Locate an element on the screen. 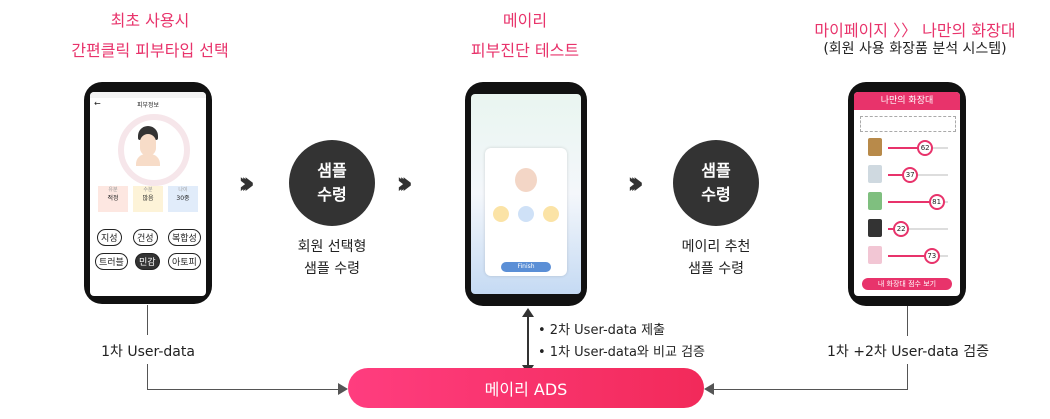 Image resolution: width=1050 pixels, height=419 pixels. right-connector-horizontal is located at coordinates (810, 389).